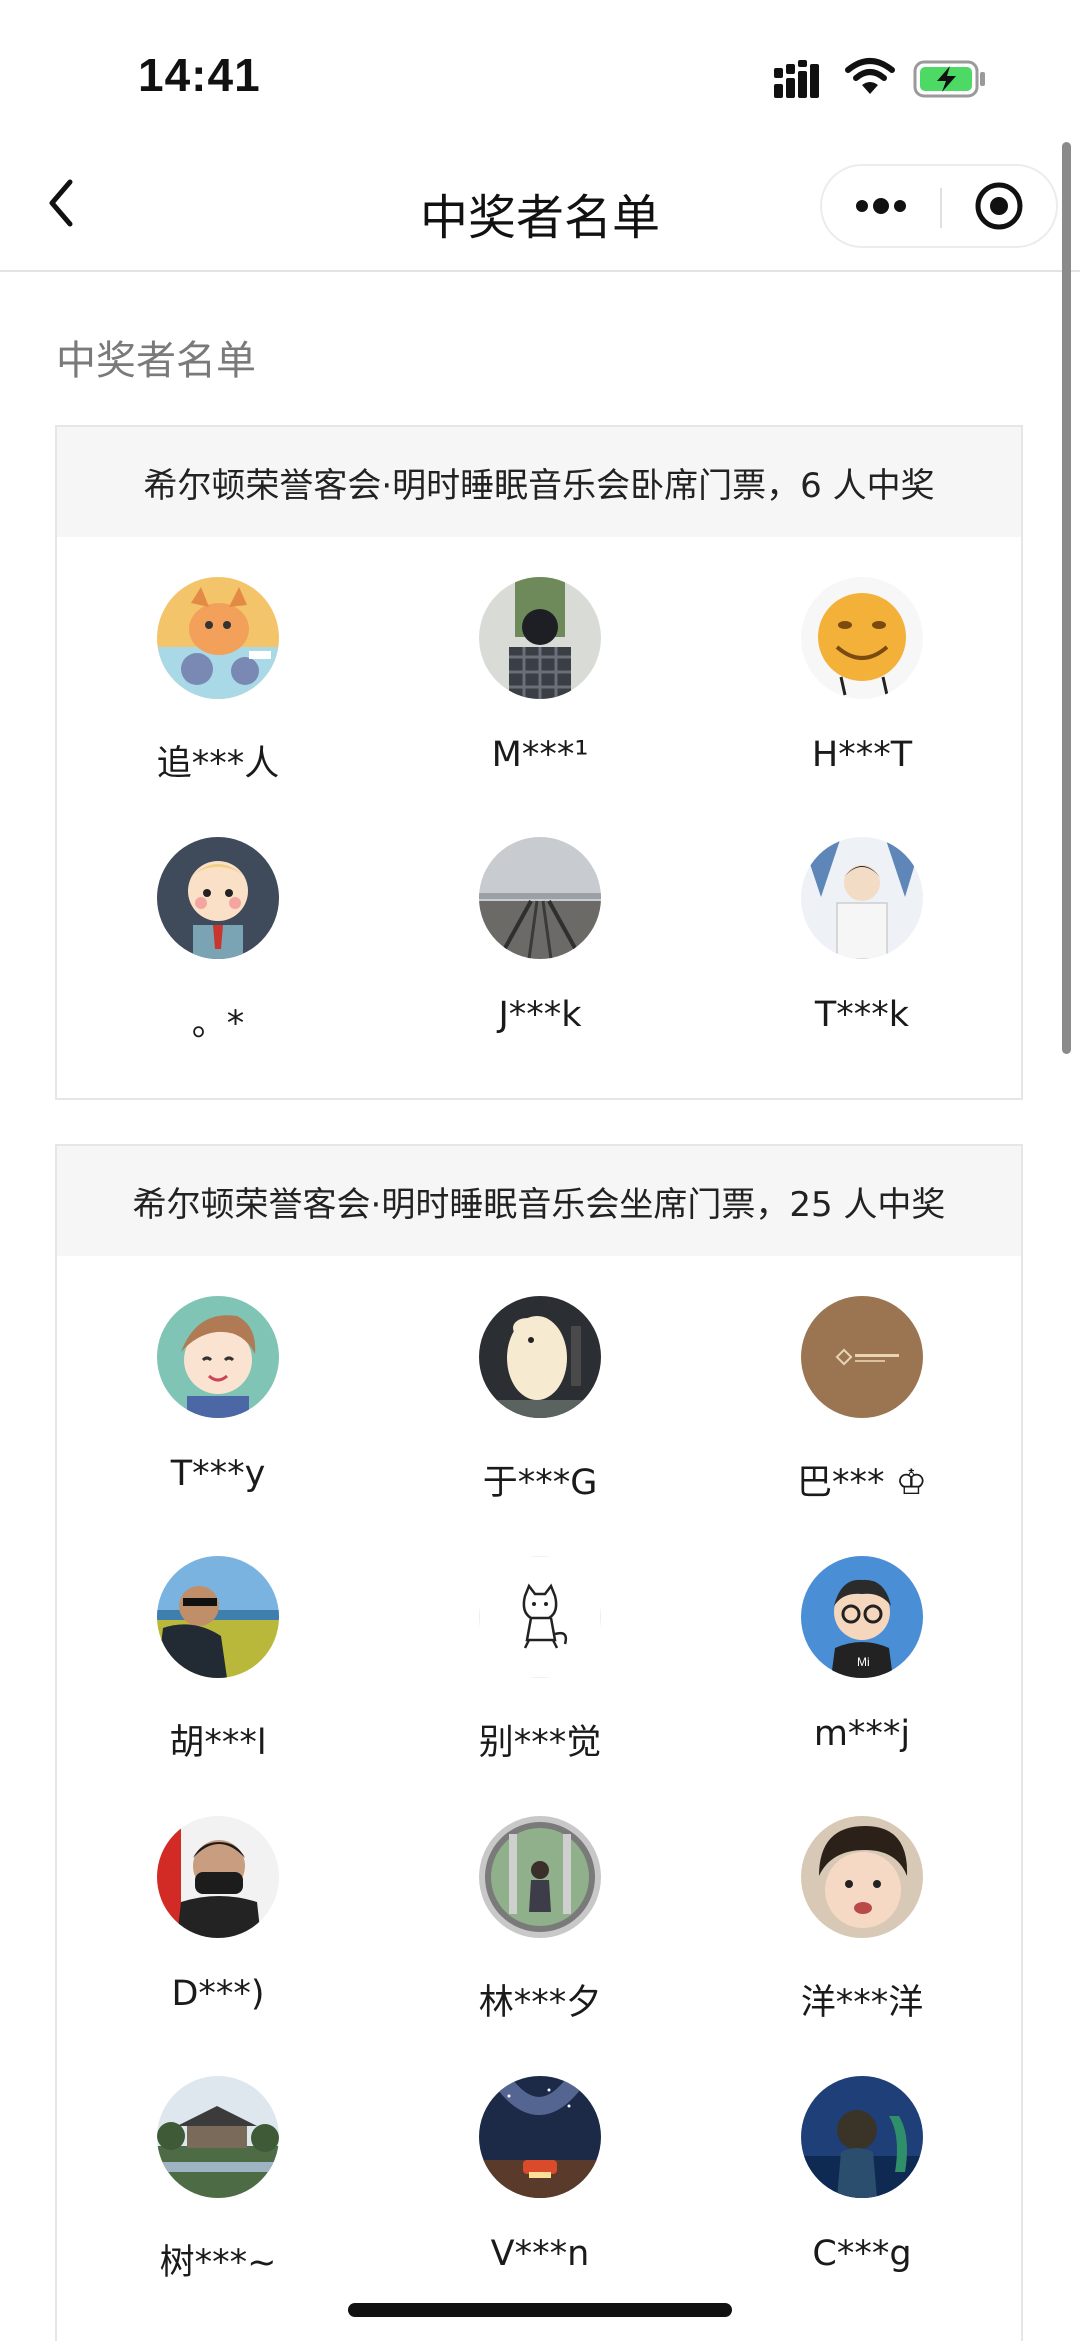  I want to click on winner-item: 。*, so click(218, 941).